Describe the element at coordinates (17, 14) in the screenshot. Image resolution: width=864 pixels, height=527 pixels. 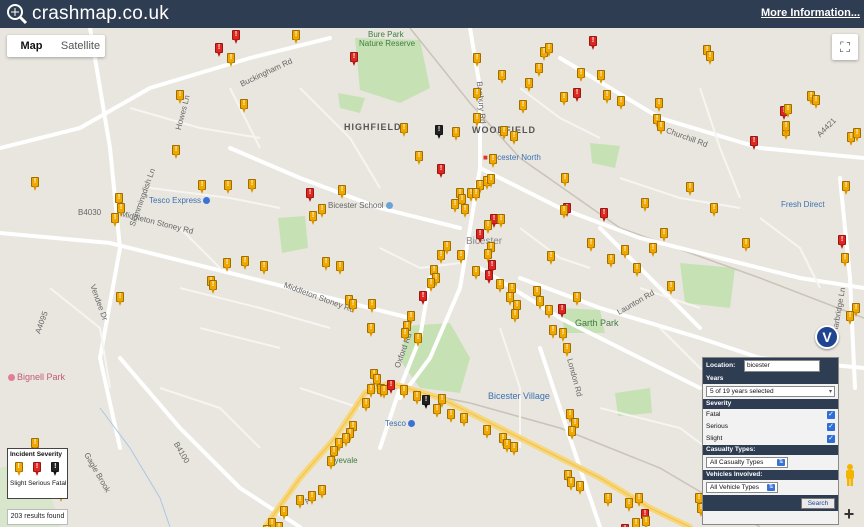
I see `magnifier-logo-icon` at that location.